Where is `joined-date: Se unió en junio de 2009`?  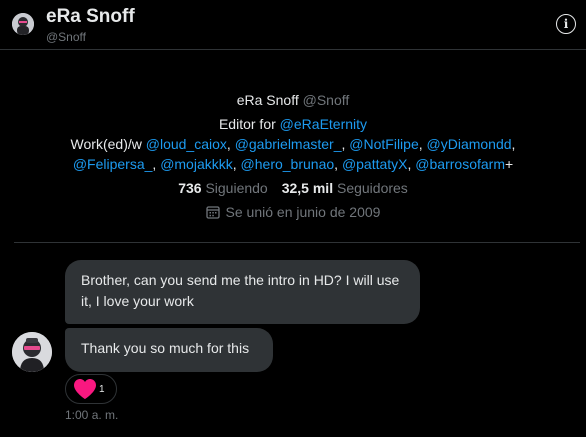 joined-date: Se unió en junio de 2009 is located at coordinates (293, 212).